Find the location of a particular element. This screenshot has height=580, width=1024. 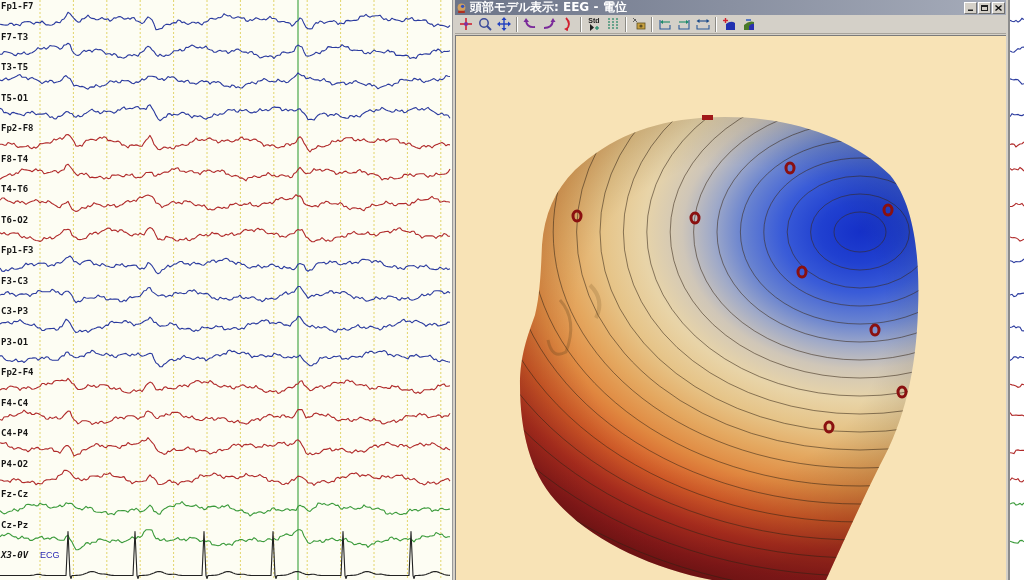

shape-minus-icon is located at coordinates (748, 24).